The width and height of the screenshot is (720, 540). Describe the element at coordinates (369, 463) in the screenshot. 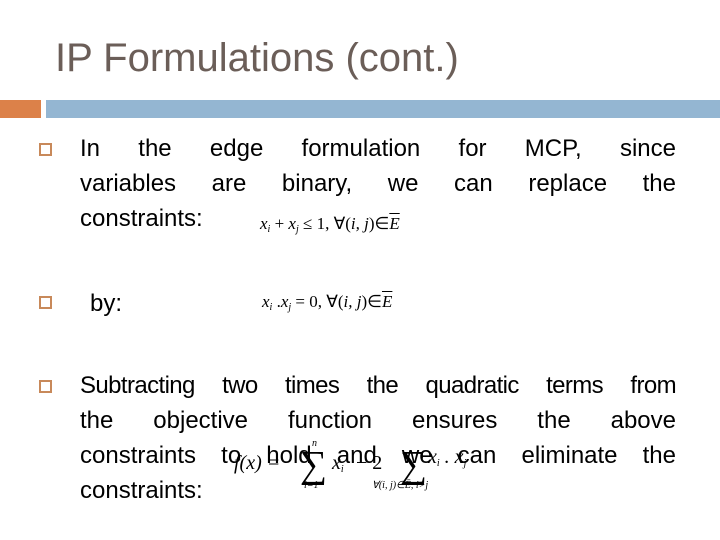

I see `math-op: − 2` at that location.